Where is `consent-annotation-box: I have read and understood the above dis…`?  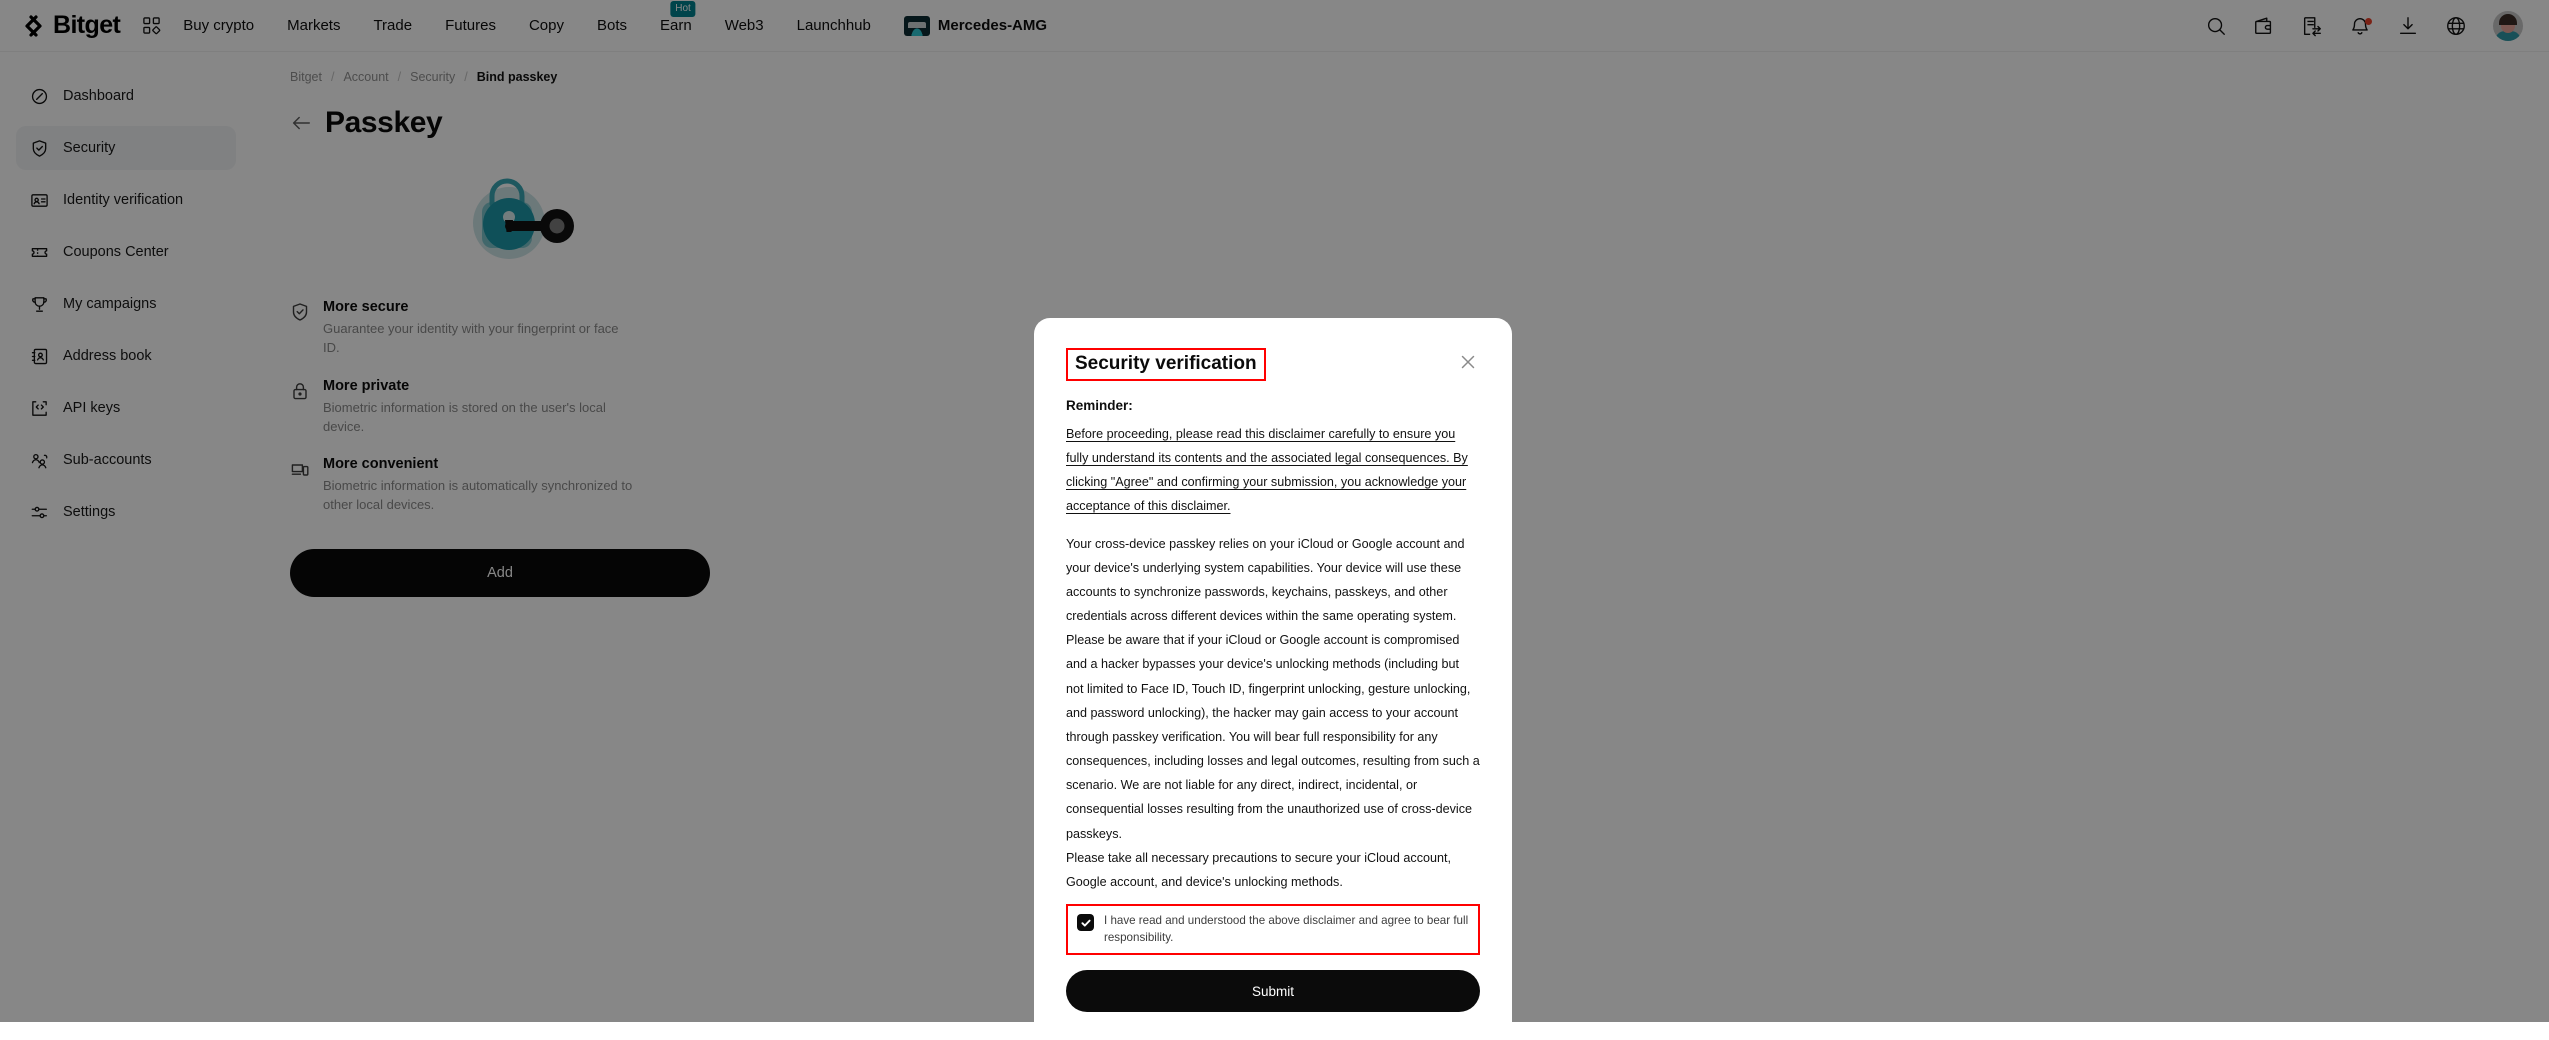 consent-annotation-box: I have read and understood the above dis… is located at coordinates (1273, 929).